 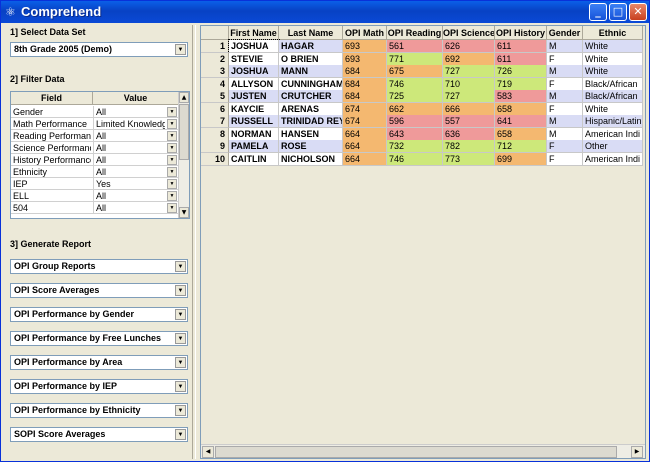 What do you see at coordinates (254, 59) in the screenshot?
I see `grid-cell-first: STEVIE` at bounding box center [254, 59].